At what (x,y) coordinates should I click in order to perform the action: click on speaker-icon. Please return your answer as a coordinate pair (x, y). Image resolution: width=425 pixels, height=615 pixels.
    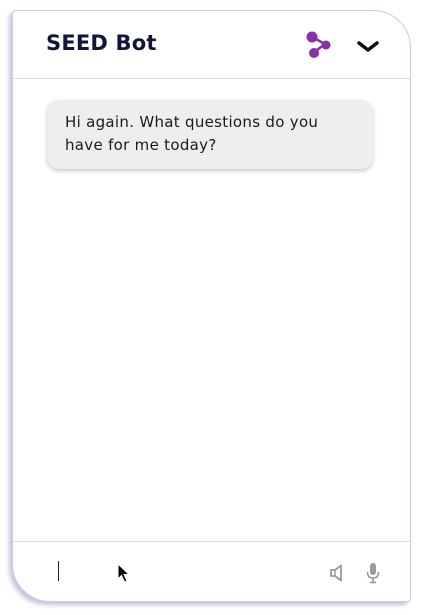
    Looking at the image, I should click on (339, 573).